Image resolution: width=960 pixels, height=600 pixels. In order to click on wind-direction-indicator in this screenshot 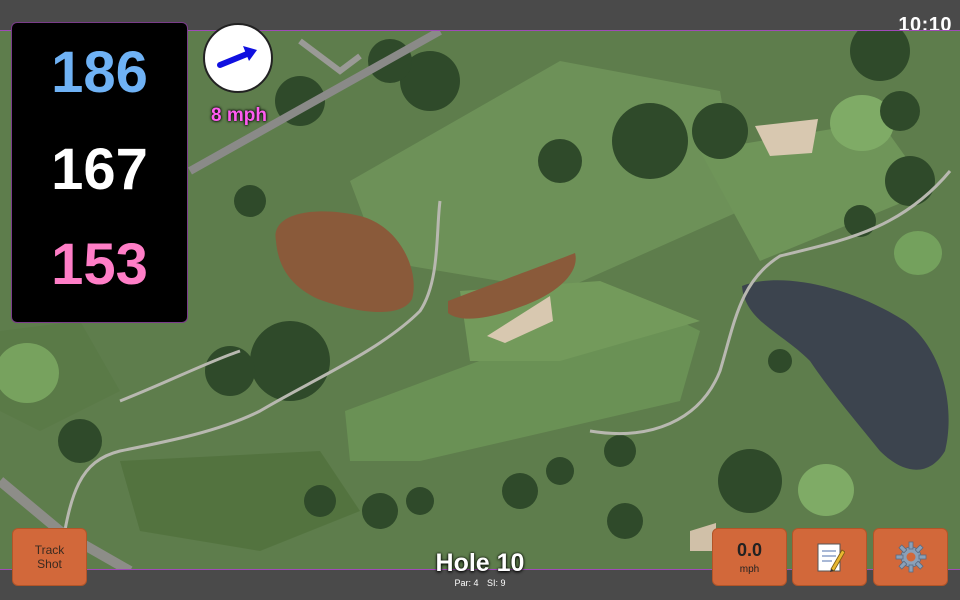, I will do `click(238, 58)`.